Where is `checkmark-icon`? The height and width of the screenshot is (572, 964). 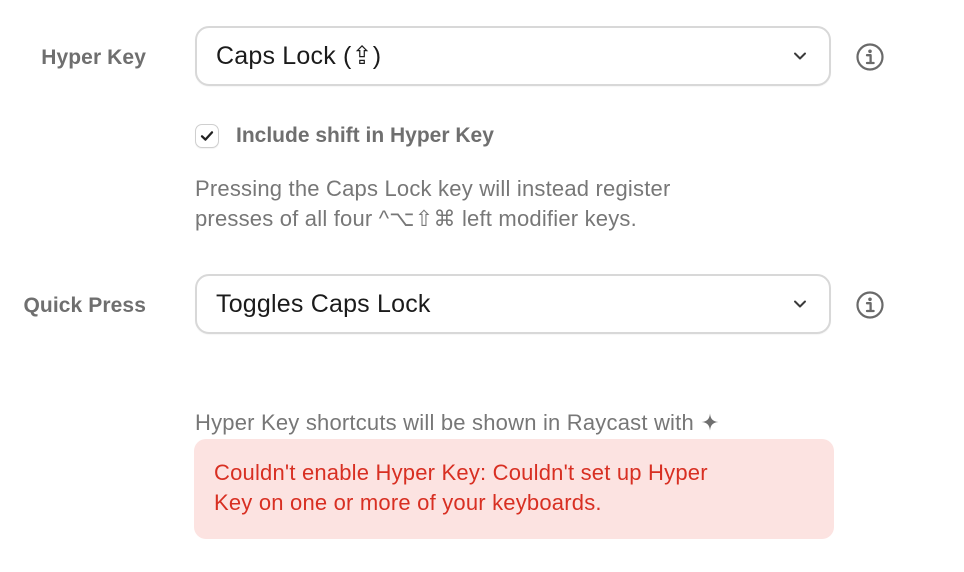
checkmark-icon is located at coordinates (207, 136).